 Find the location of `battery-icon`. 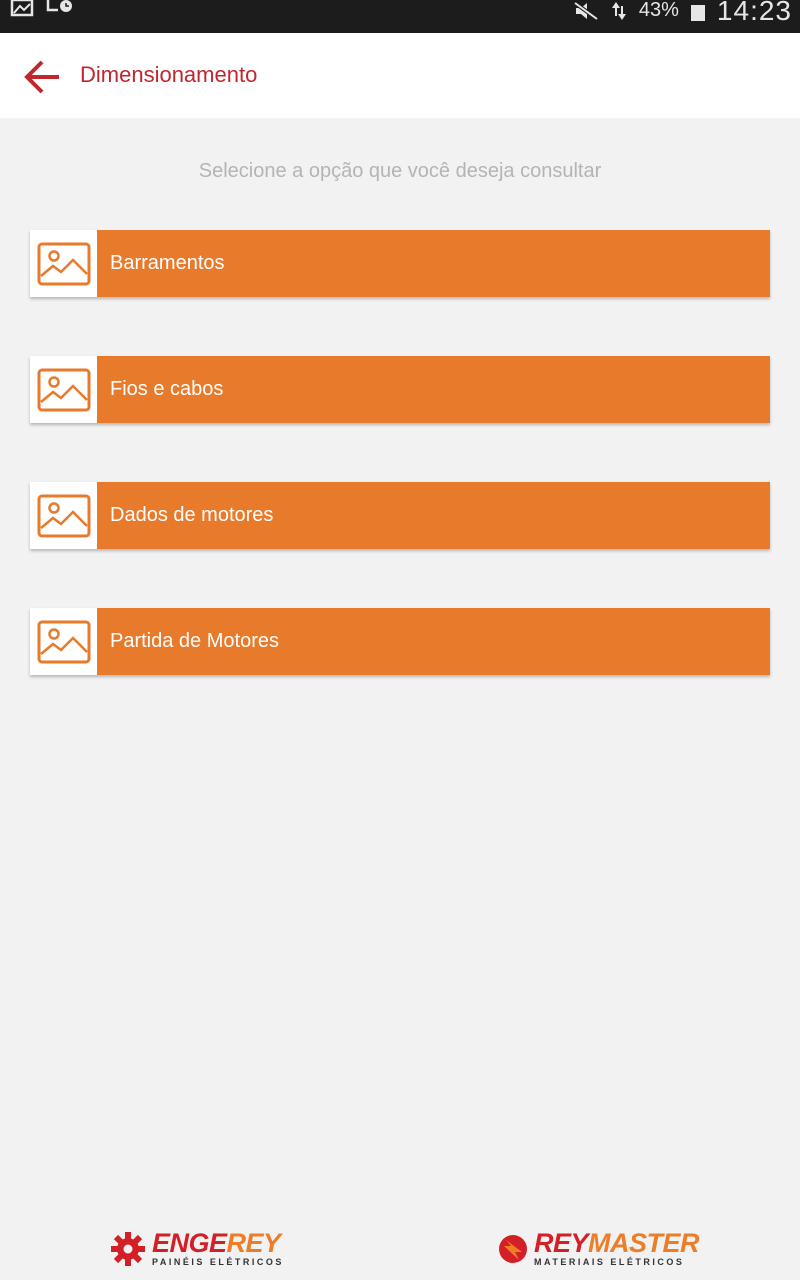

battery-icon is located at coordinates (697, 12).